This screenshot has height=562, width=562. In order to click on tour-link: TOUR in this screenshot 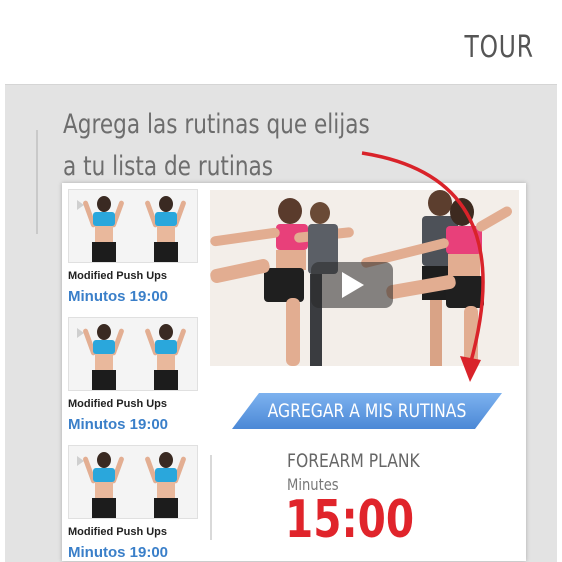, I will do `click(499, 47)`.